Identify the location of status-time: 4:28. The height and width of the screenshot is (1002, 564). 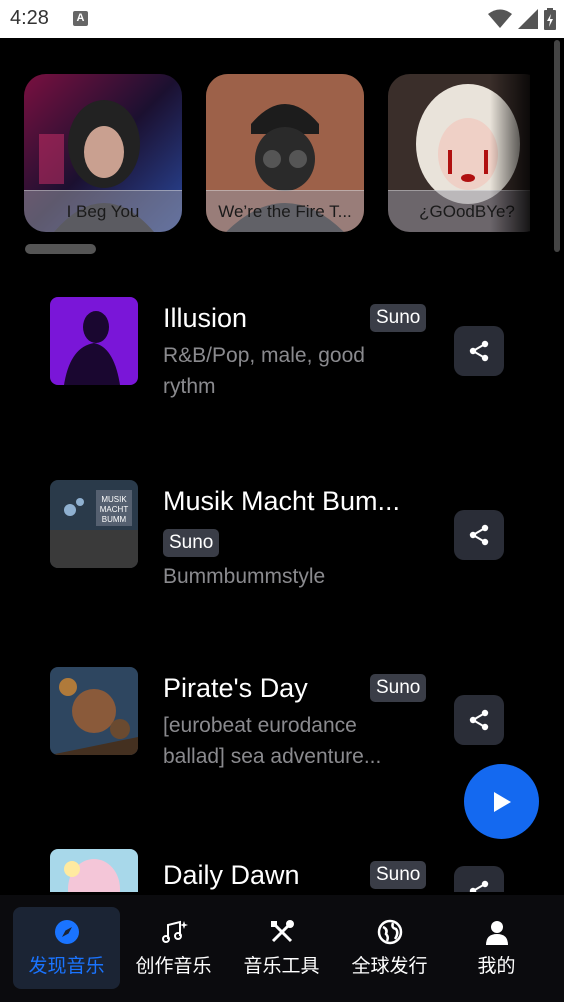
(29, 18).